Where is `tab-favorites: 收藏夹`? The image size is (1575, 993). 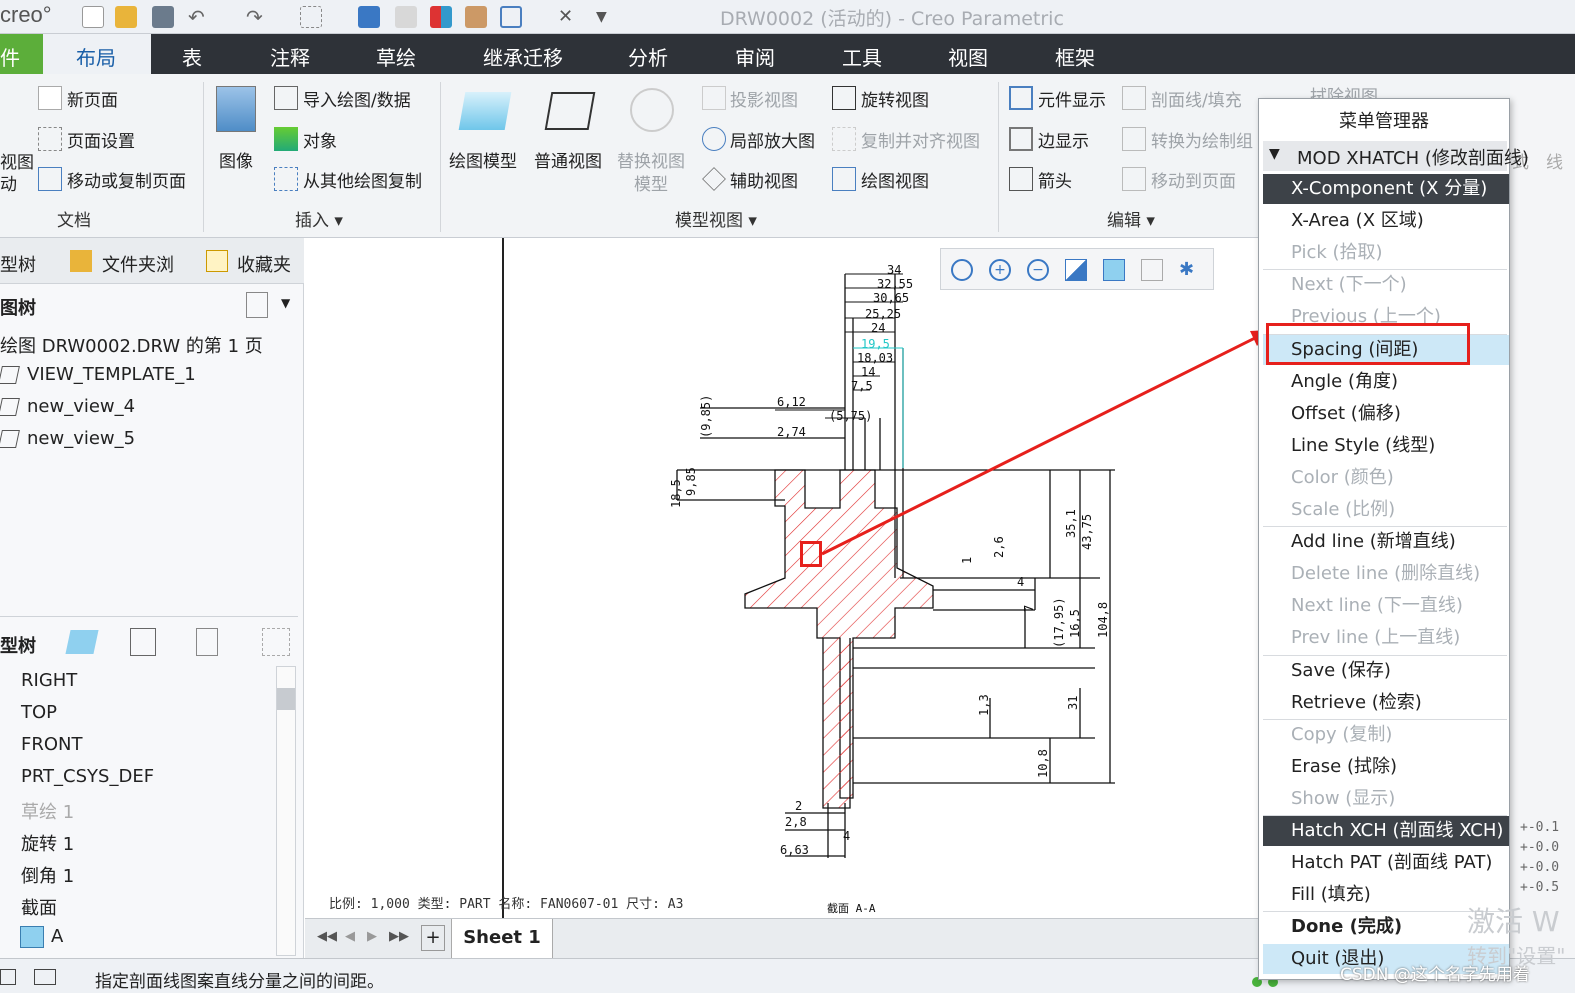 tab-favorites: 收藏夹 is located at coordinates (264, 264).